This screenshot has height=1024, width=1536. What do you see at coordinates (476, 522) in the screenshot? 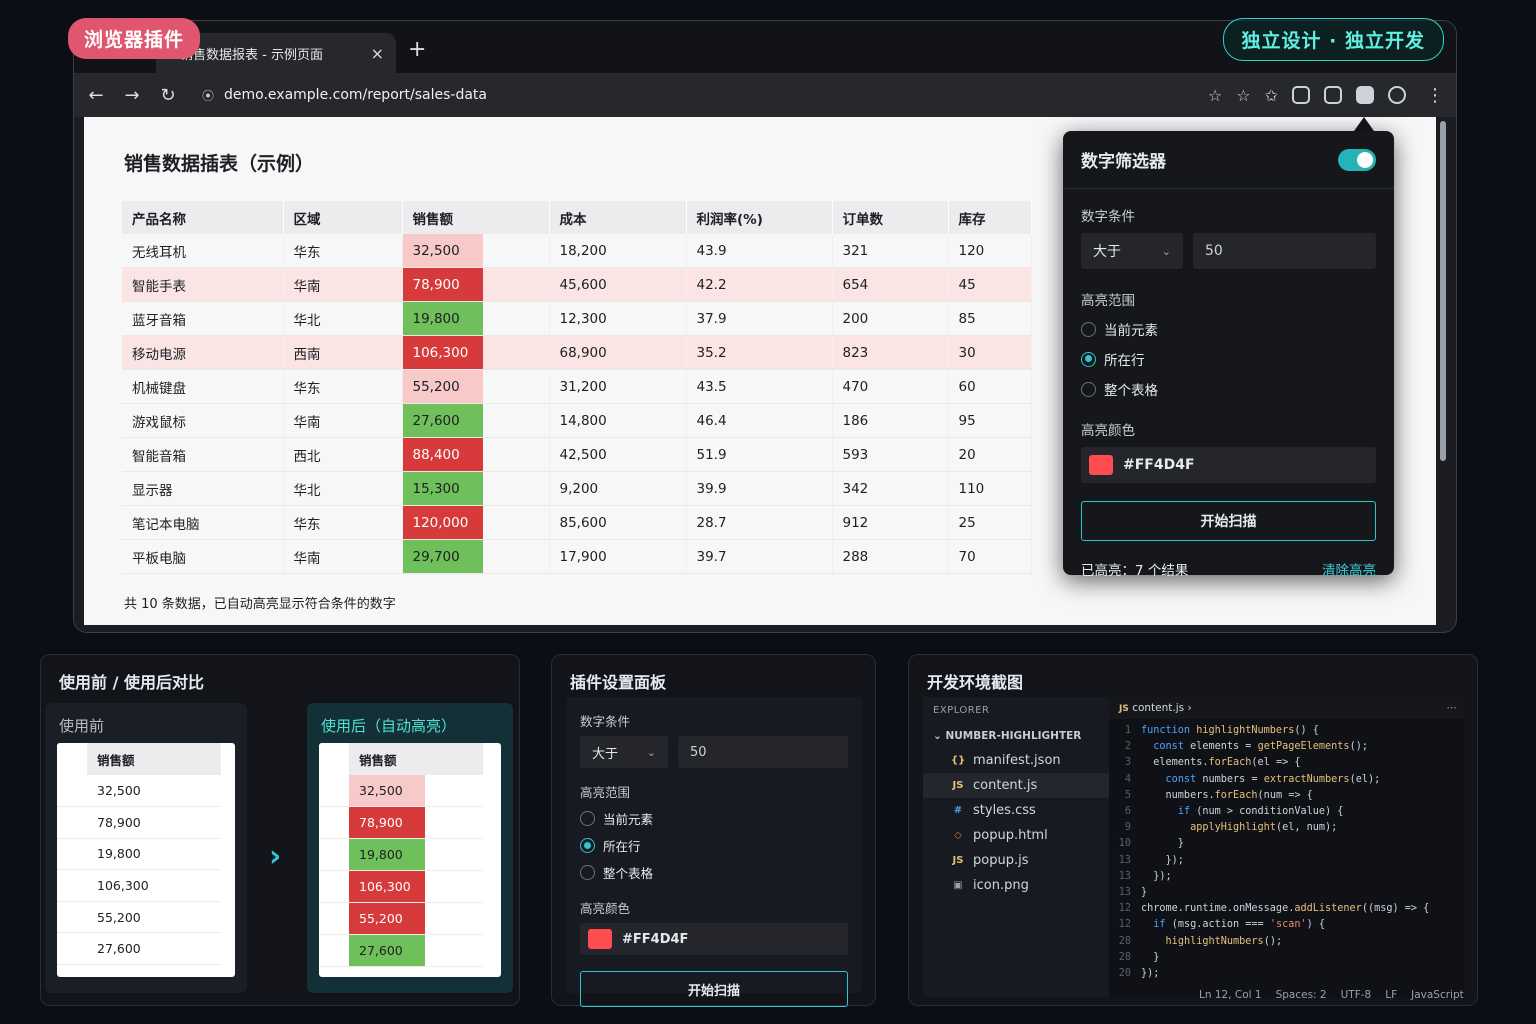
I see `sales-amount-cell: 120,000` at bounding box center [476, 522].